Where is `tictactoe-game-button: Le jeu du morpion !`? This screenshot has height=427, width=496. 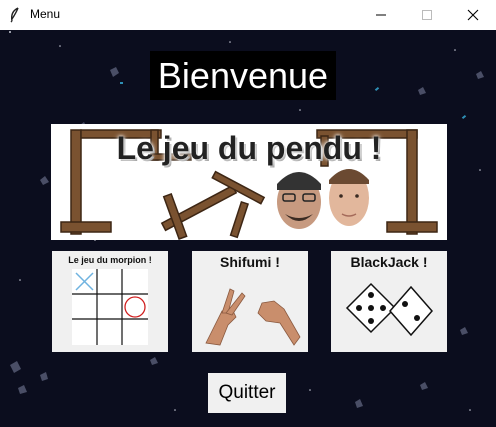 tictactoe-game-button: Le jeu du morpion ! is located at coordinates (110, 301).